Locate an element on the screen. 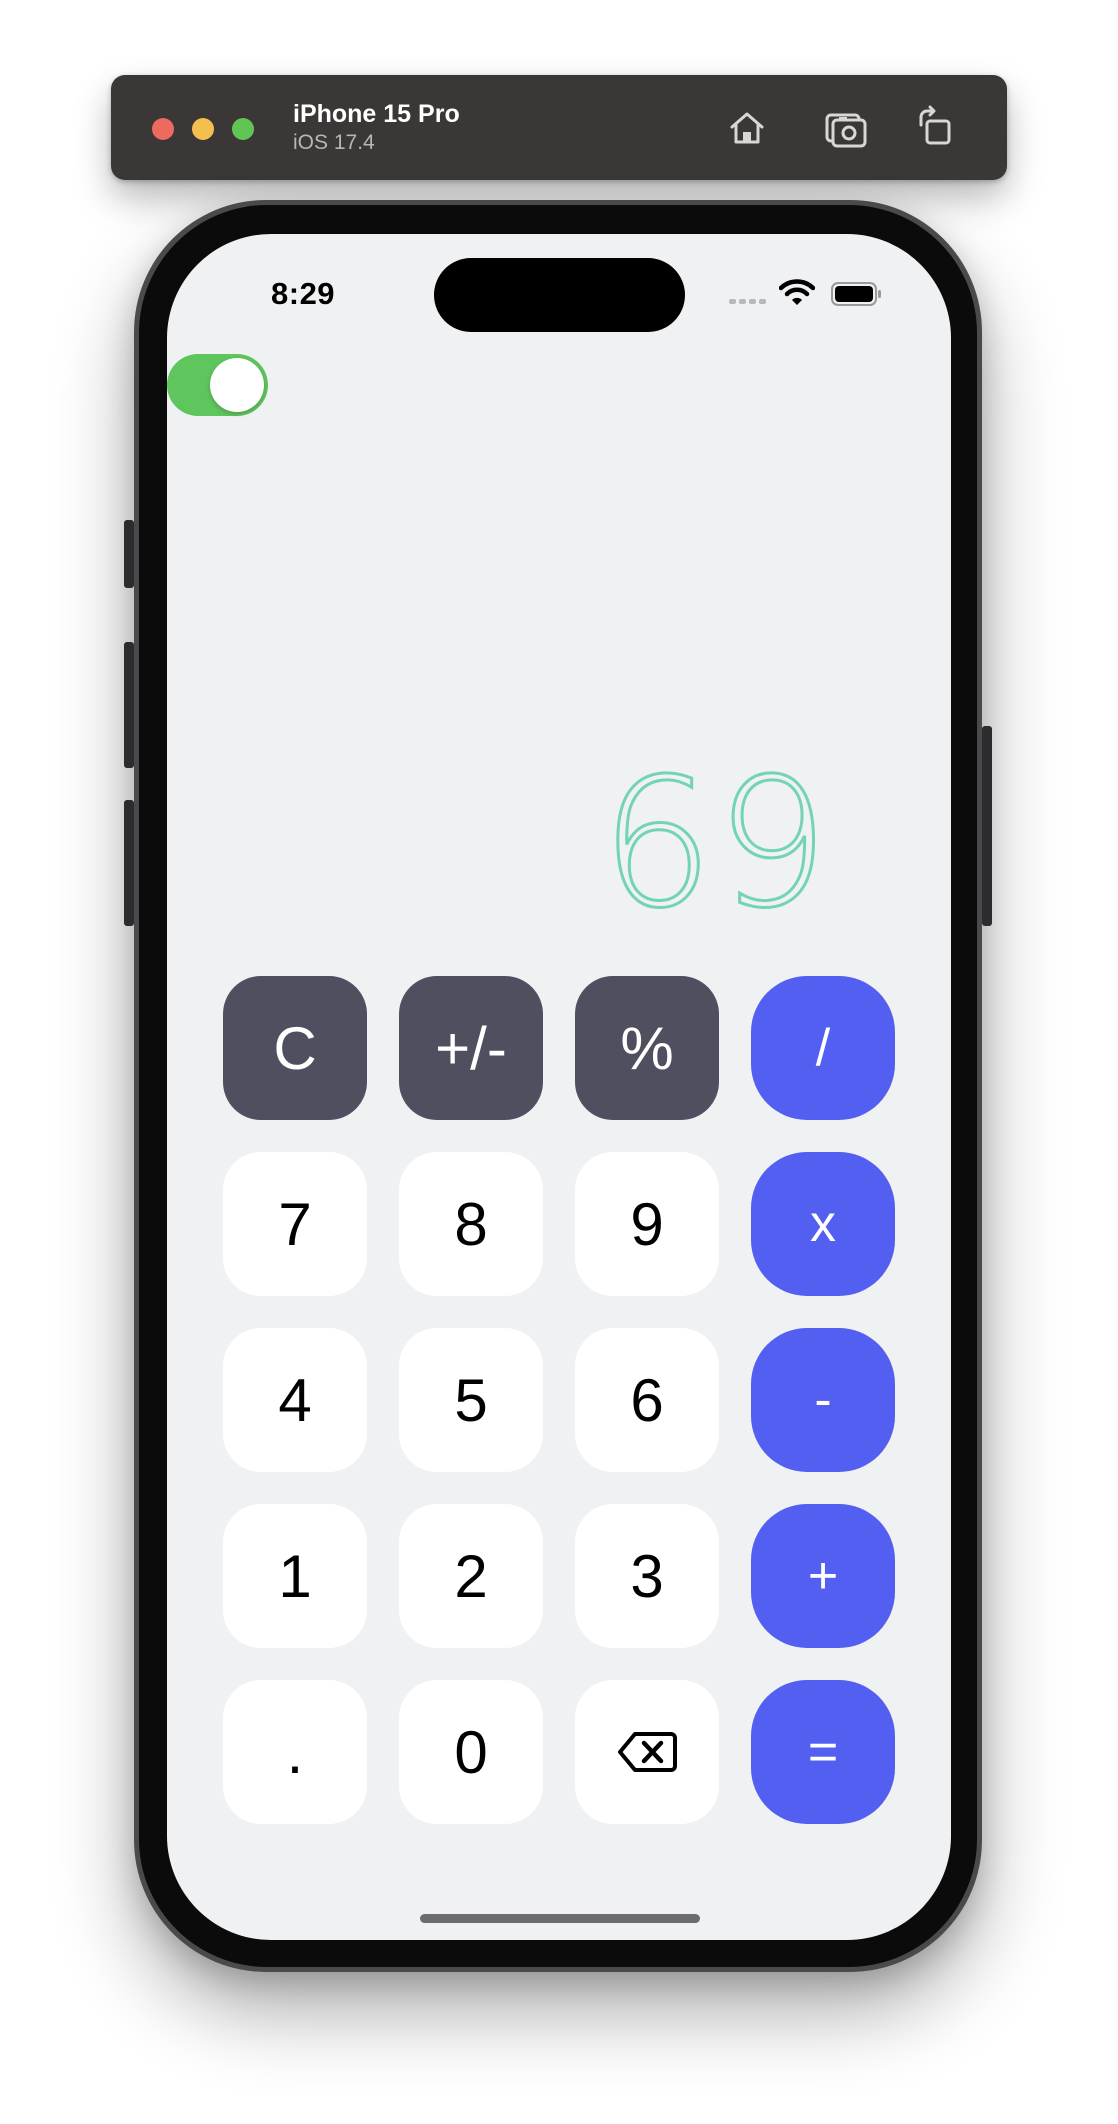 The image size is (1118, 2124). key-label: . is located at coordinates (295, 1752).